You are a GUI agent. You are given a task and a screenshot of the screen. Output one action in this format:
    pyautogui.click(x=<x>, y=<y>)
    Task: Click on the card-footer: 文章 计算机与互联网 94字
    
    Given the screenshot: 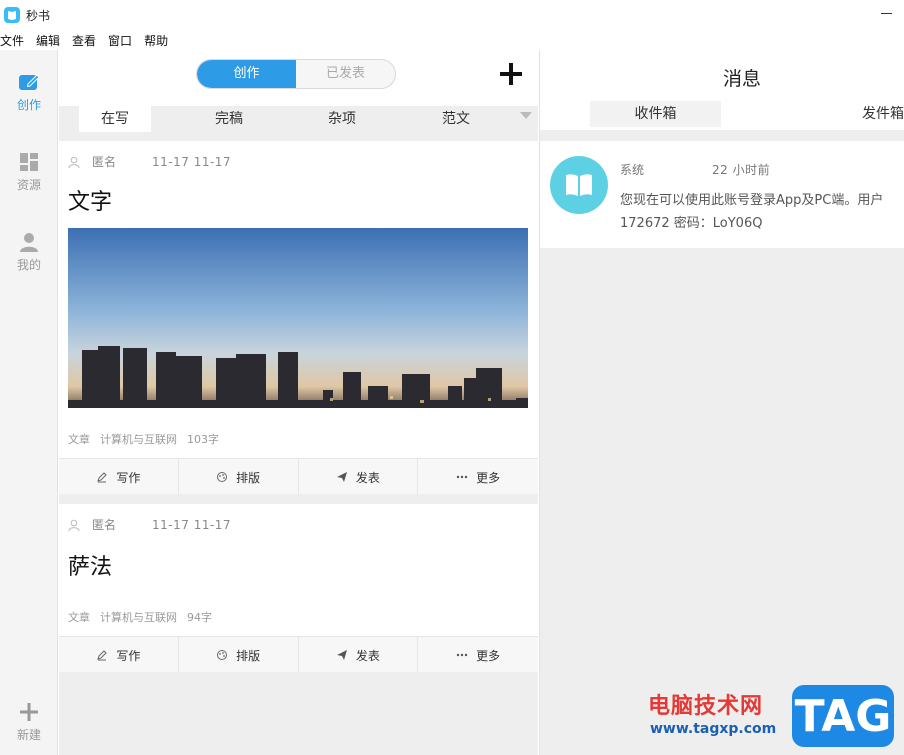 What is the action you would take?
    pyautogui.click(x=145, y=617)
    